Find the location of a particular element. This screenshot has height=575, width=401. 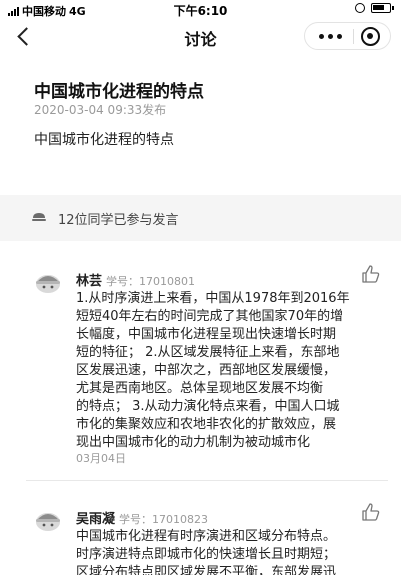

post-title: 中国城市化进程的特点 is located at coordinates (119, 92).